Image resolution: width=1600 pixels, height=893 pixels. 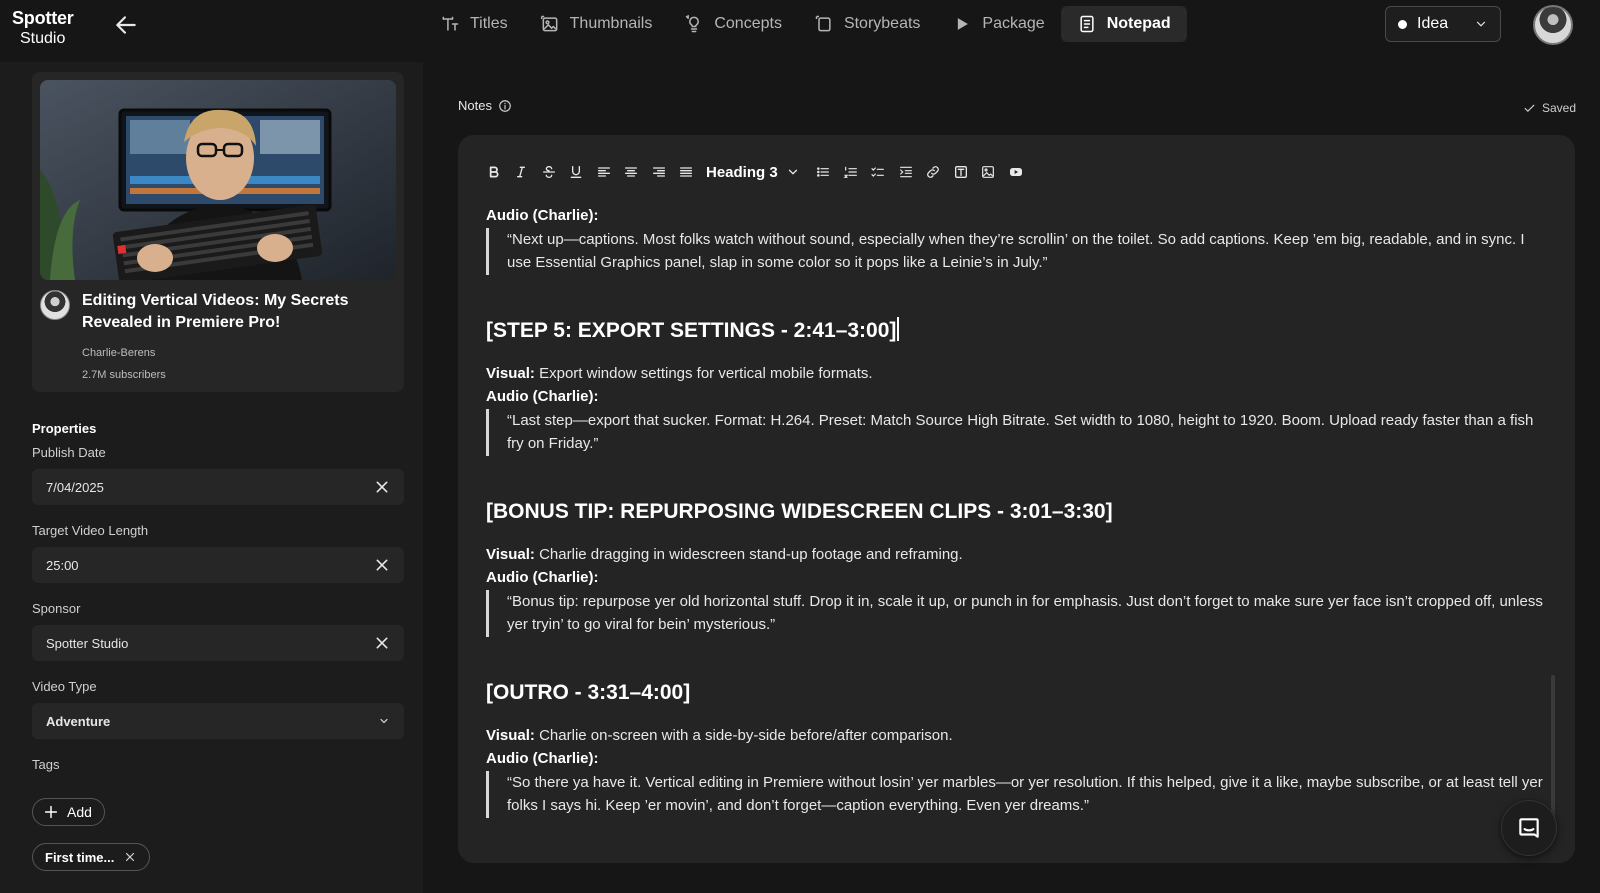 What do you see at coordinates (693, 23) in the screenshot?
I see `lightbulb-icon` at bounding box center [693, 23].